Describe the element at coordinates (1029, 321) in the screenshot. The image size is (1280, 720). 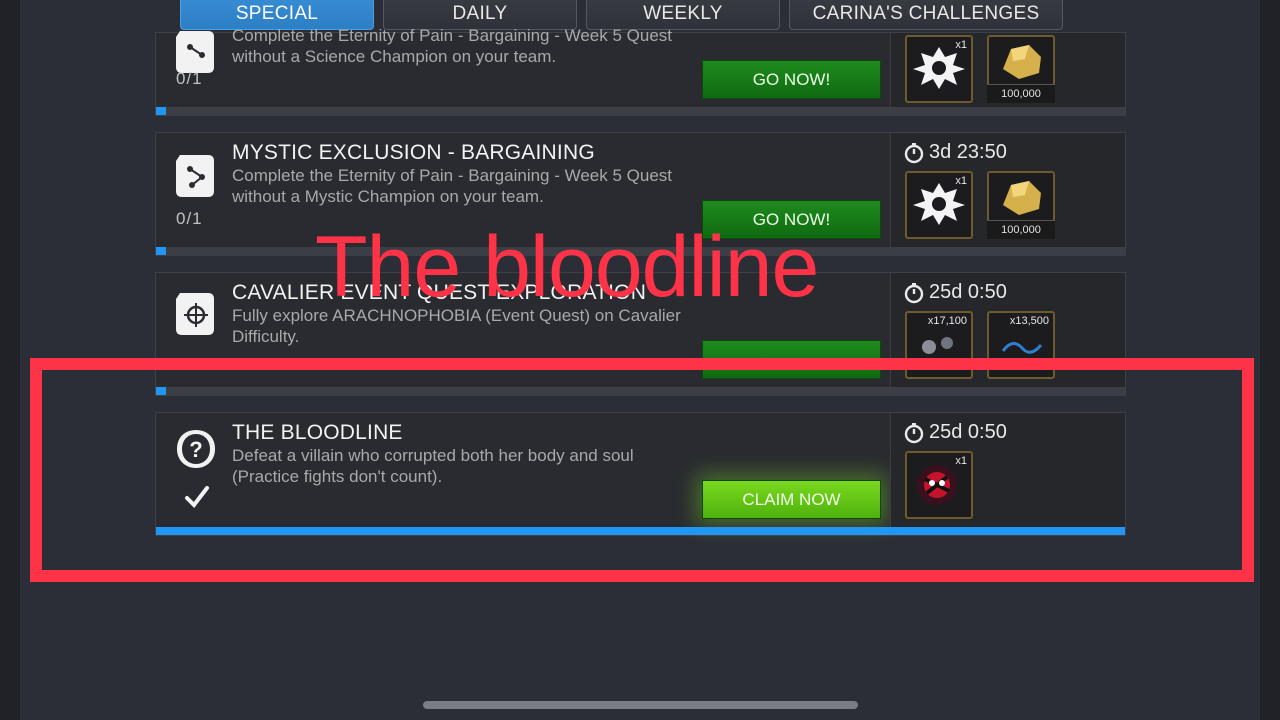
I see `reward-quantity: x13,500` at that location.